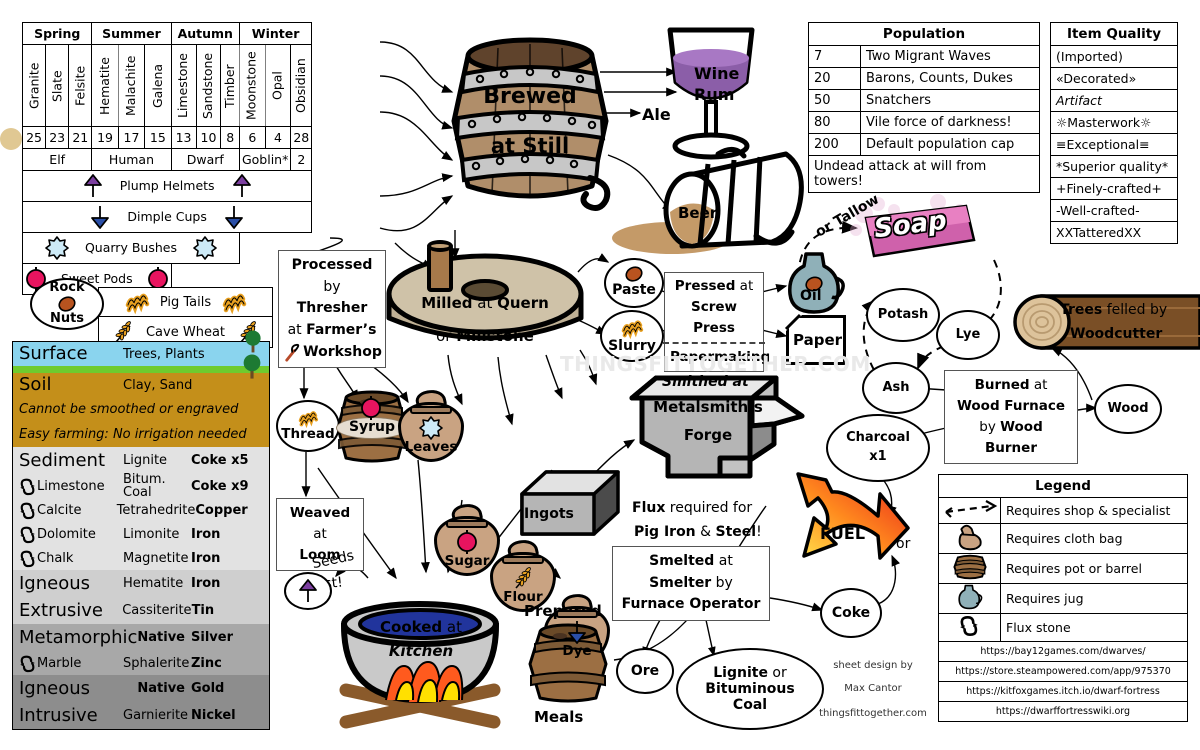  What do you see at coordinates (221, 510) in the screenshot?
I see `geo-product: Copper` at bounding box center [221, 510].